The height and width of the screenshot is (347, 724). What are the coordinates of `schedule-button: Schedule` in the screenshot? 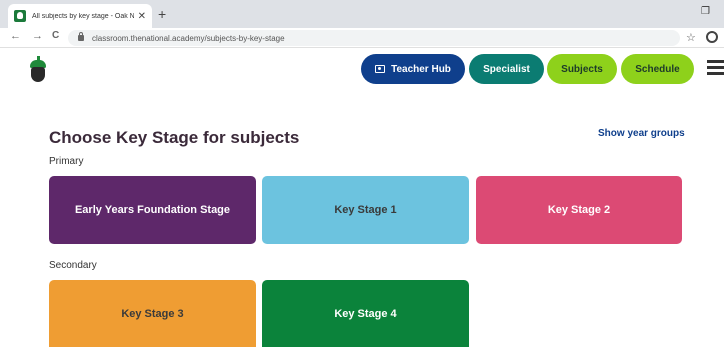 It's located at (657, 69).